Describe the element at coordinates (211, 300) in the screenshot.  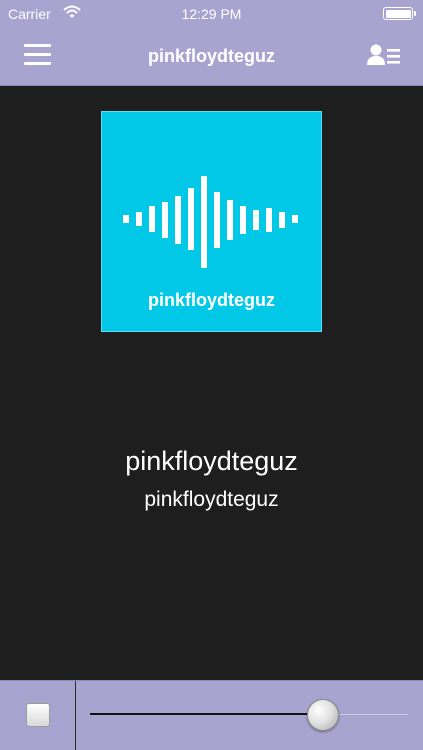
I see `artwork-label: pinkfloydteguz` at that location.